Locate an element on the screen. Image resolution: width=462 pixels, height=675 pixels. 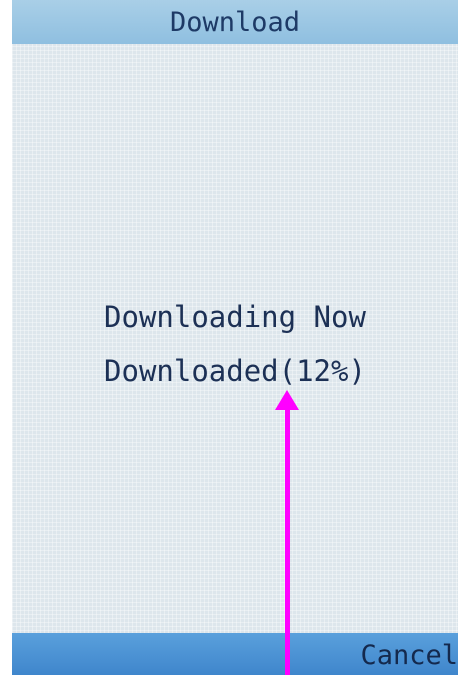
title-bar: Download is located at coordinates (235, 22).